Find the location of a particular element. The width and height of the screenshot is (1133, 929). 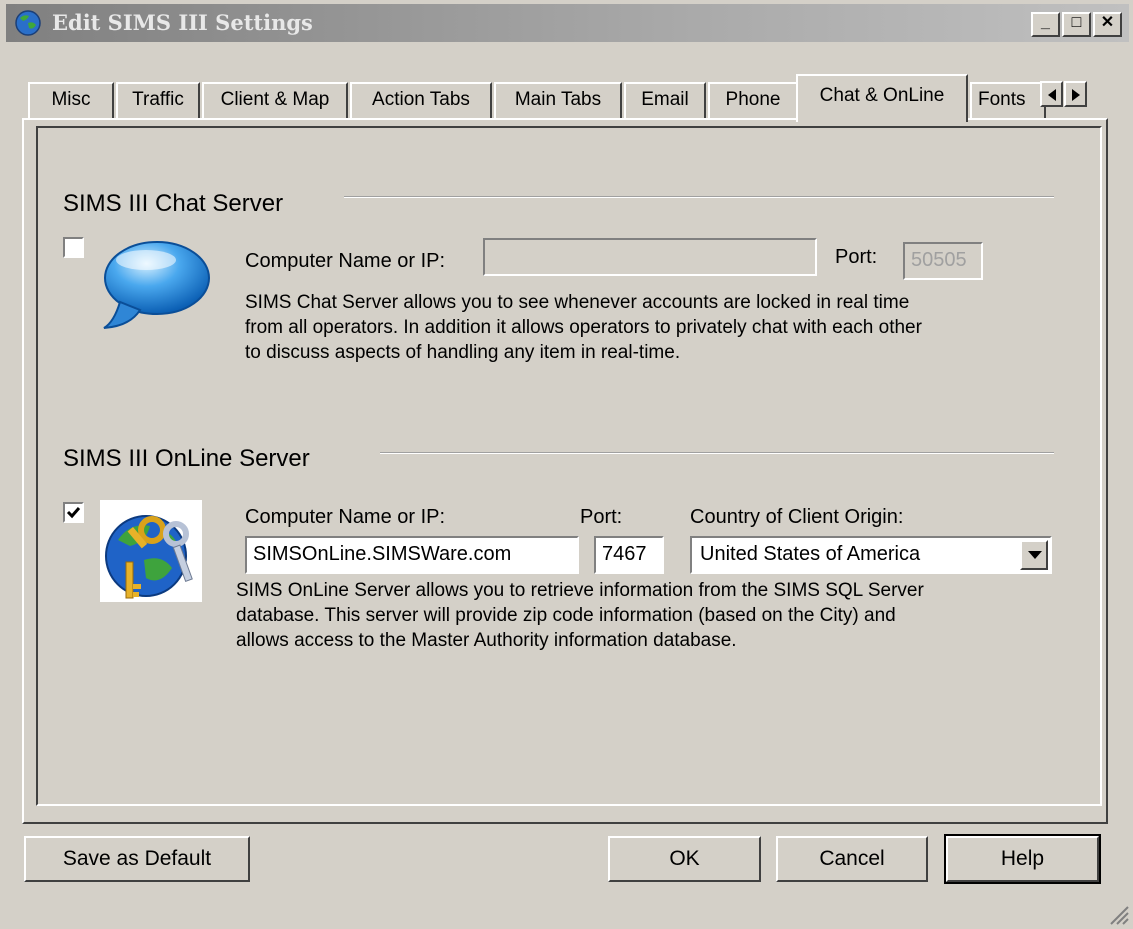

globe-keys-icon is located at coordinates (151, 551).